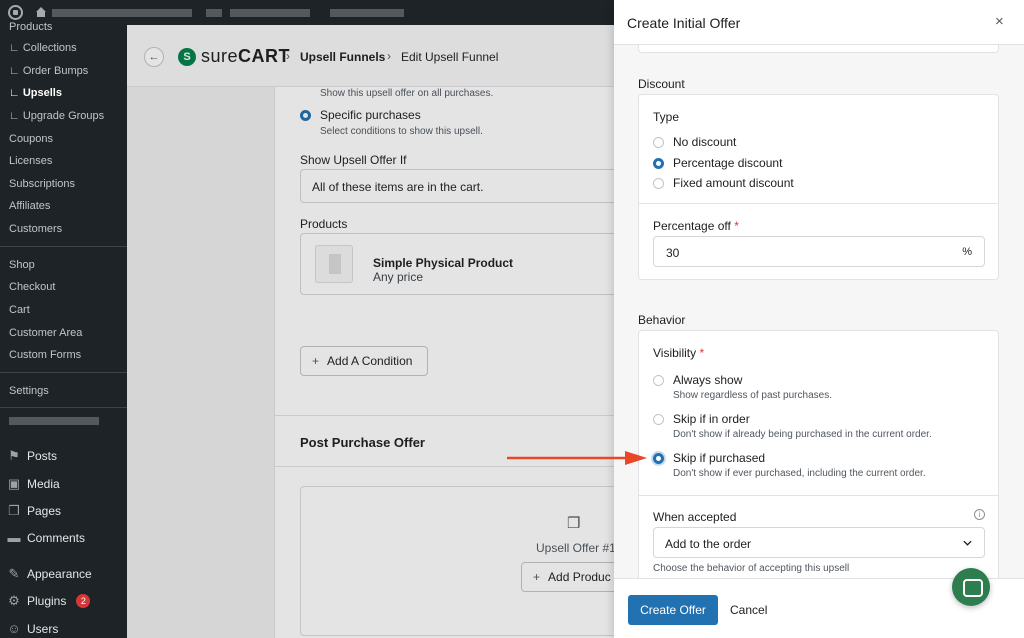 Image resolution: width=1024 pixels, height=638 pixels. Describe the element at coordinates (719, 458) in the screenshot. I see `option-label: Skip if purchased` at that location.